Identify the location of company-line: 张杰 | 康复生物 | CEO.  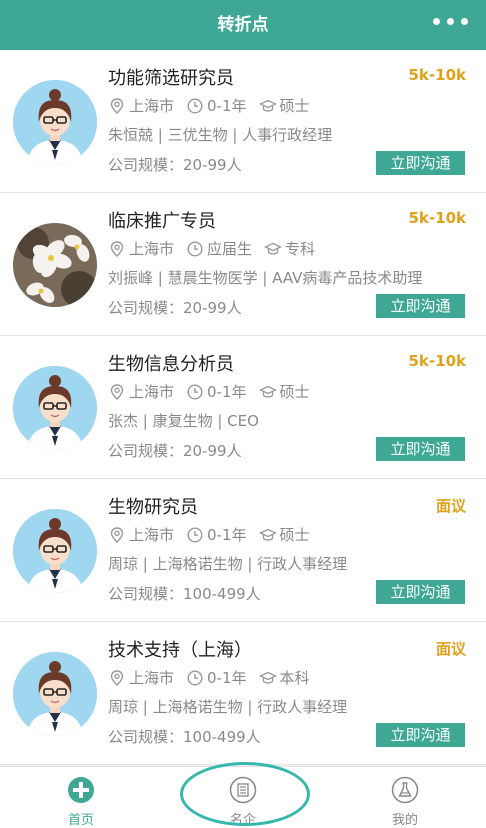
(183, 421).